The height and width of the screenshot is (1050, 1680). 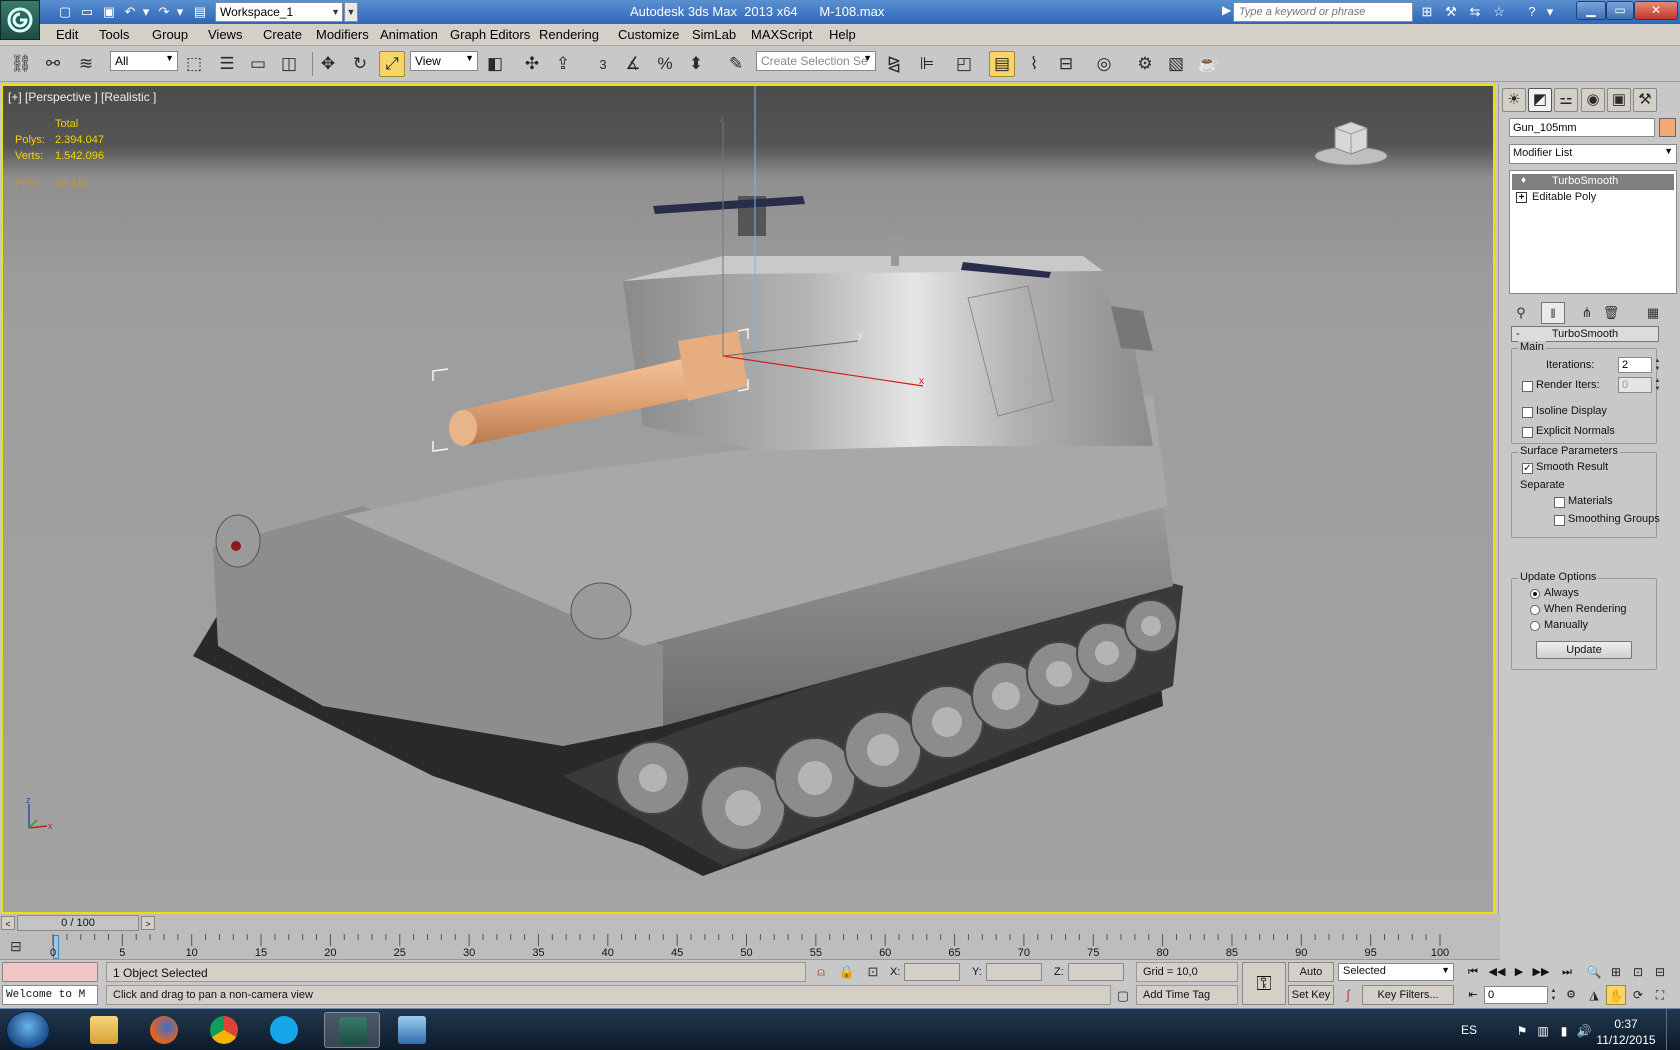 What do you see at coordinates (1660, 995) in the screenshot?
I see `maximize-viewport-icon: ⛶` at bounding box center [1660, 995].